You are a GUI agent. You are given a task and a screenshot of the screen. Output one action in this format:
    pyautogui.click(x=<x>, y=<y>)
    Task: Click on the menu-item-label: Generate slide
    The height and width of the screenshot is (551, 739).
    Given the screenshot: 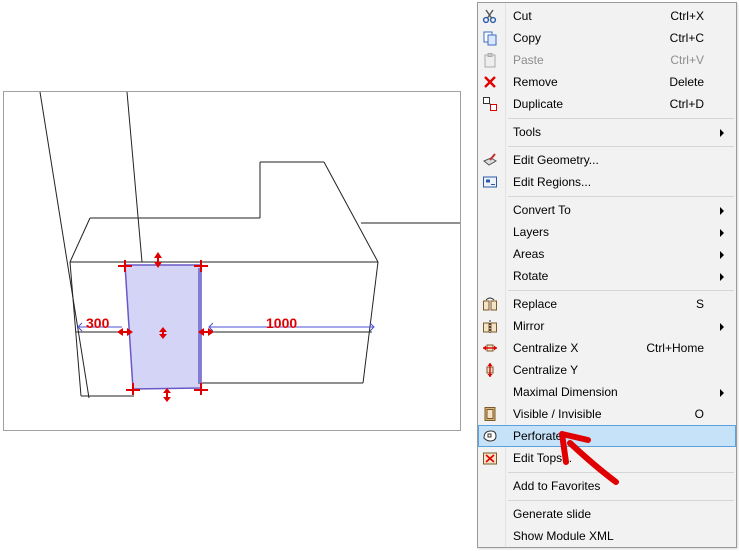 What is the action you would take?
    pyautogui.click(x=552, y=514)
    